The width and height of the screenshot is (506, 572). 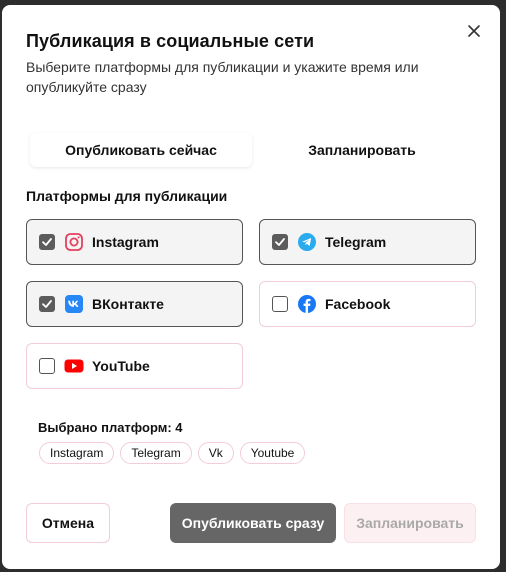 What do you see at coordinates (362, 150) in the screenshot?
I see `tab-schedule: Запланировать` at bounding box center [362, 150].